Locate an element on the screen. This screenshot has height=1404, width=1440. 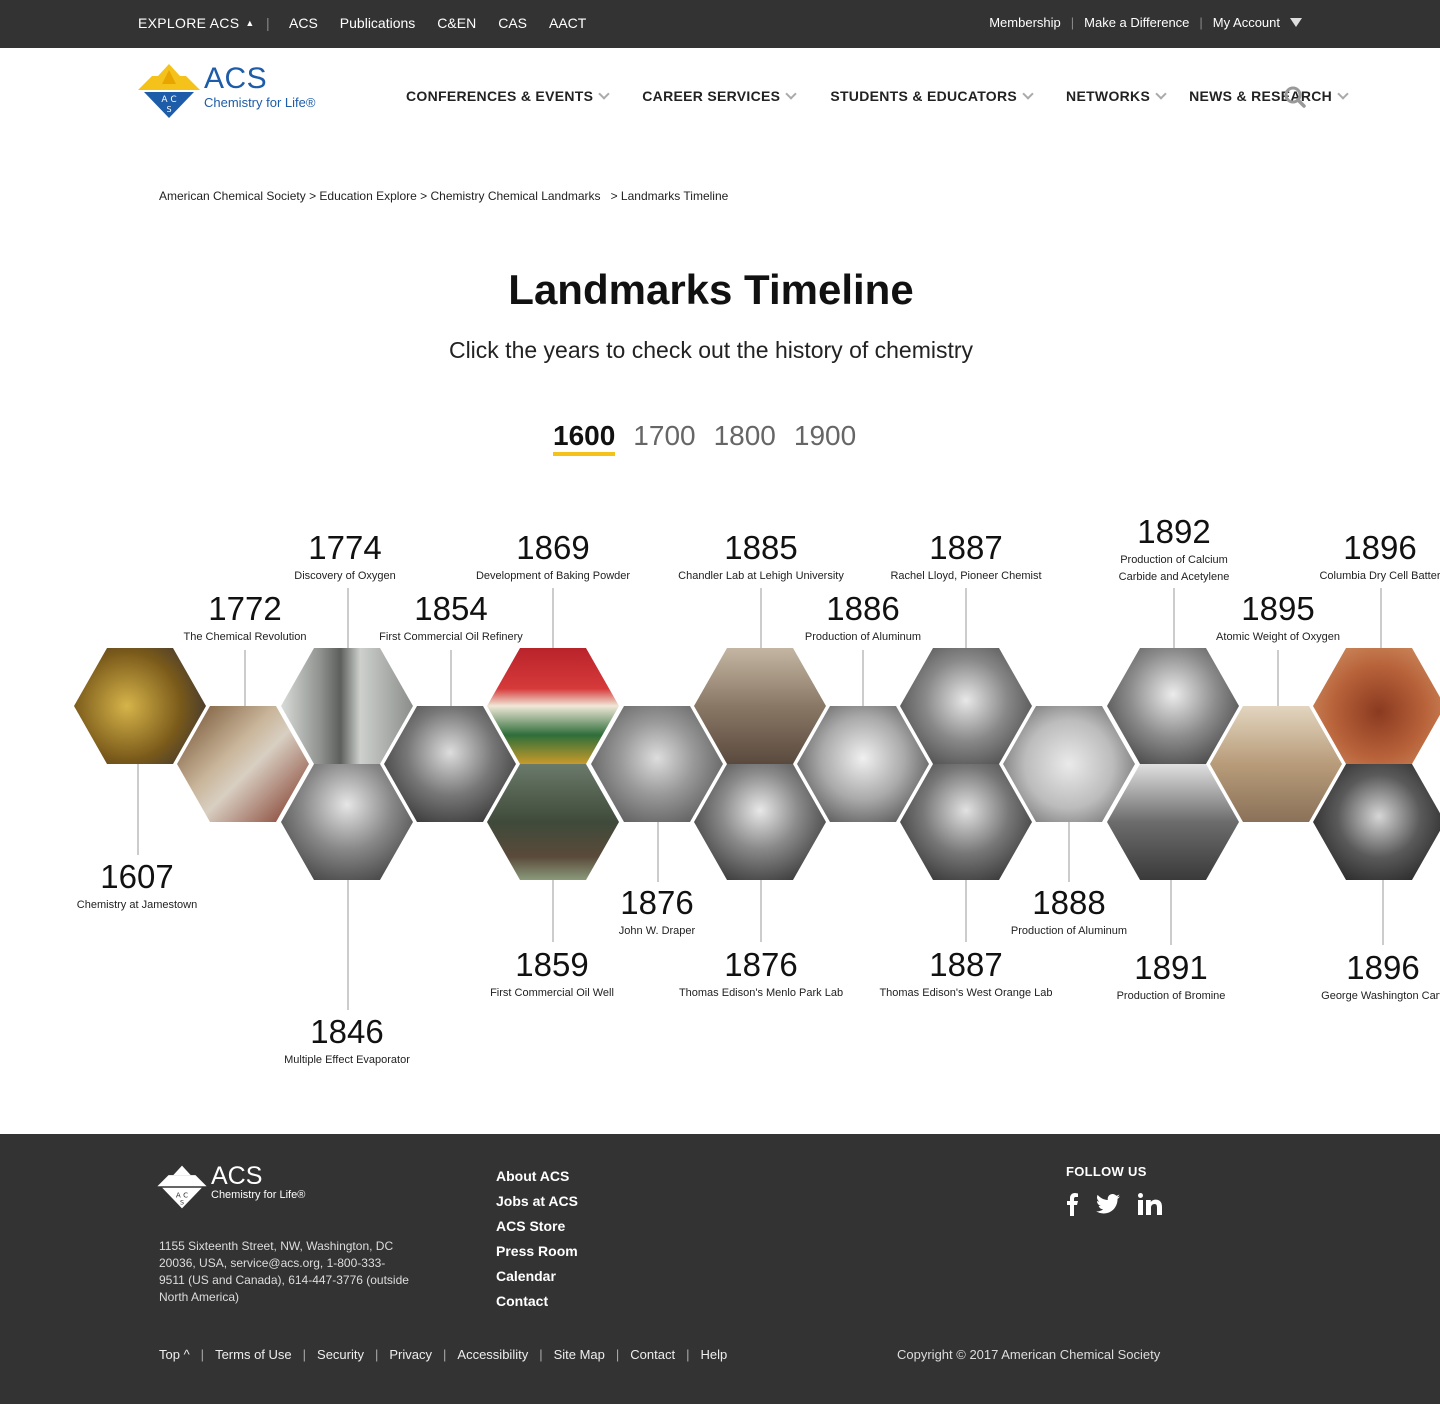
landmark-label: 1869 Development of Baking Powder is located at coordinates (553, 558).